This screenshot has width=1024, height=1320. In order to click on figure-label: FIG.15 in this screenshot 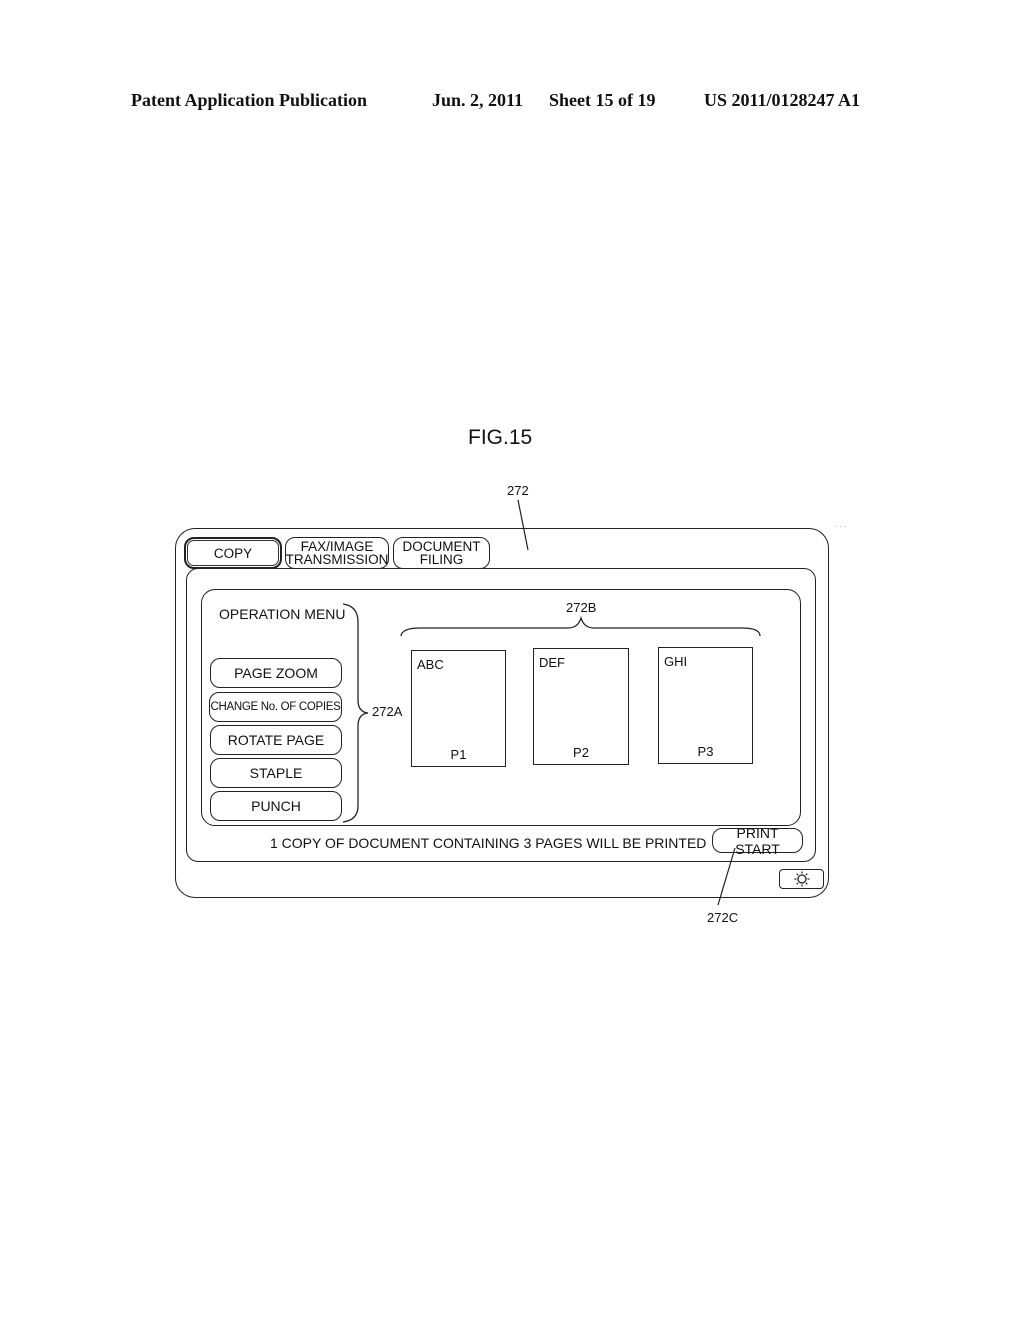, I will do `click(500, 437)`.